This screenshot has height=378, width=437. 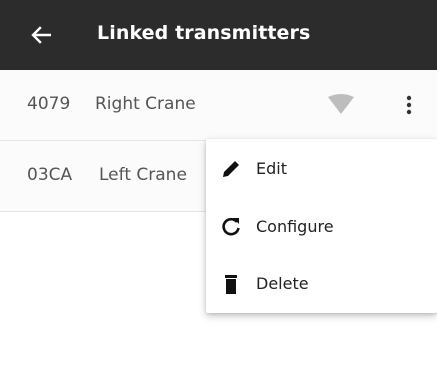 I want to click on menu-item-label: Configure, so click(x=295, y=226).